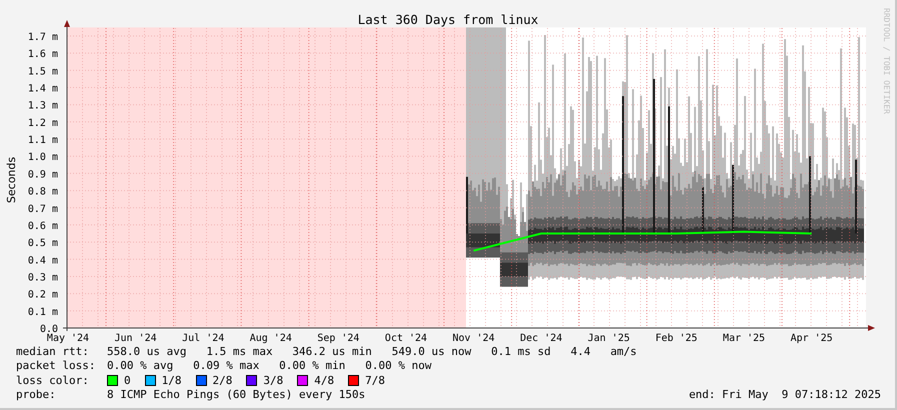  What do you see at coordinates (43, 72) in the screenshot?
I see `y-tick-label: 1.5 m` at bounding box center [43, 72].